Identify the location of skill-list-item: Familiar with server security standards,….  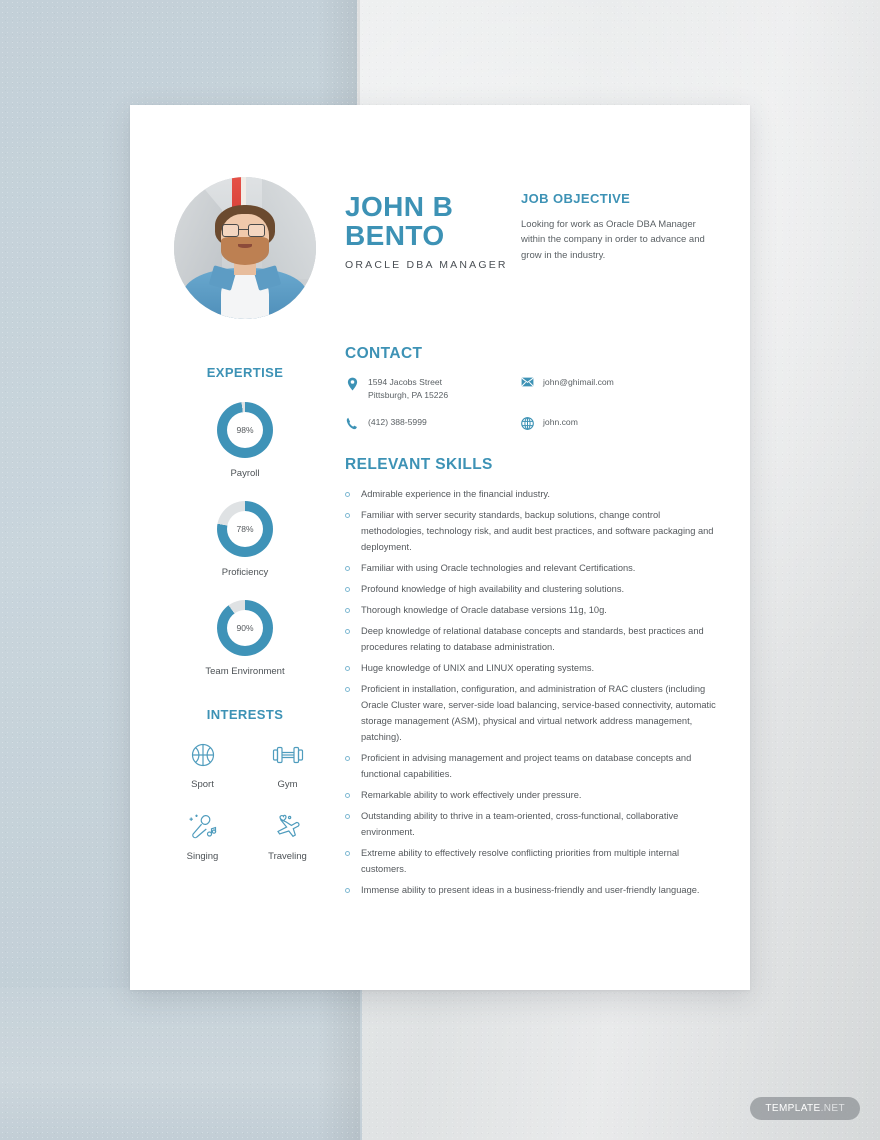
(535, 532).